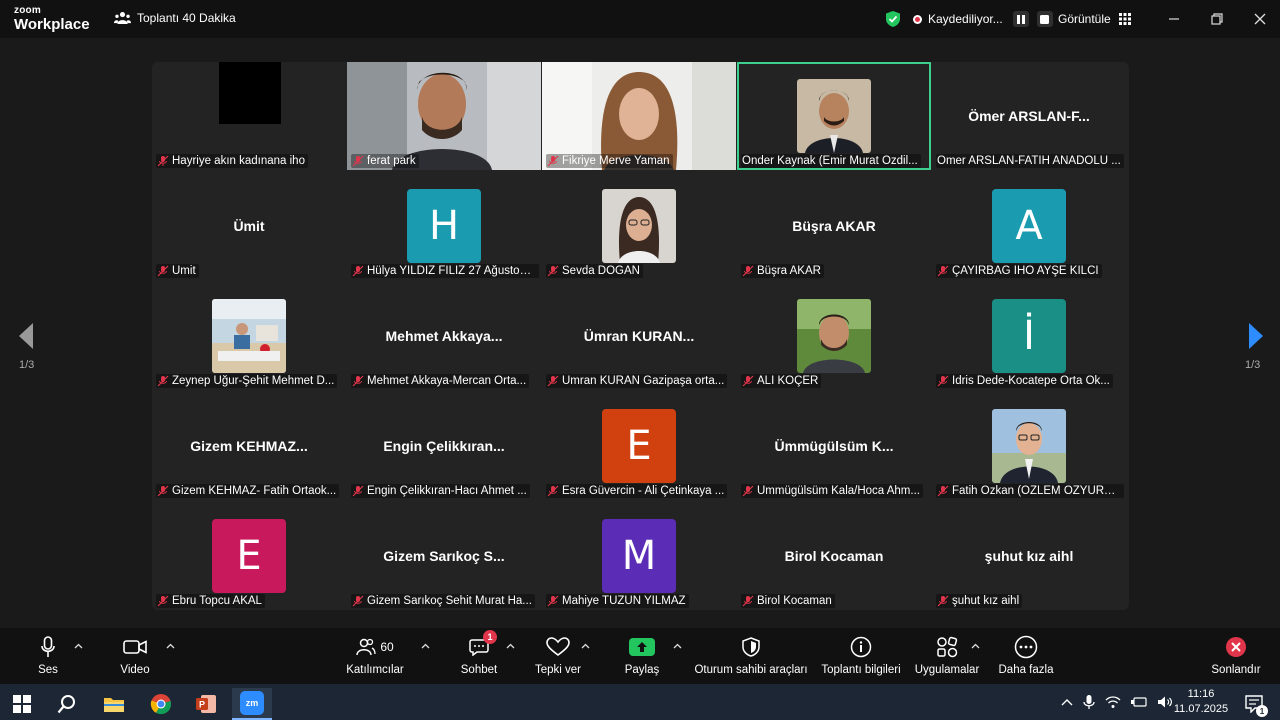 The image size is (1280, 720). What do you see at coordinates (893, 19) in the screenshot?
I see `encryption-shield-icon` at bounding box center [893, 19].